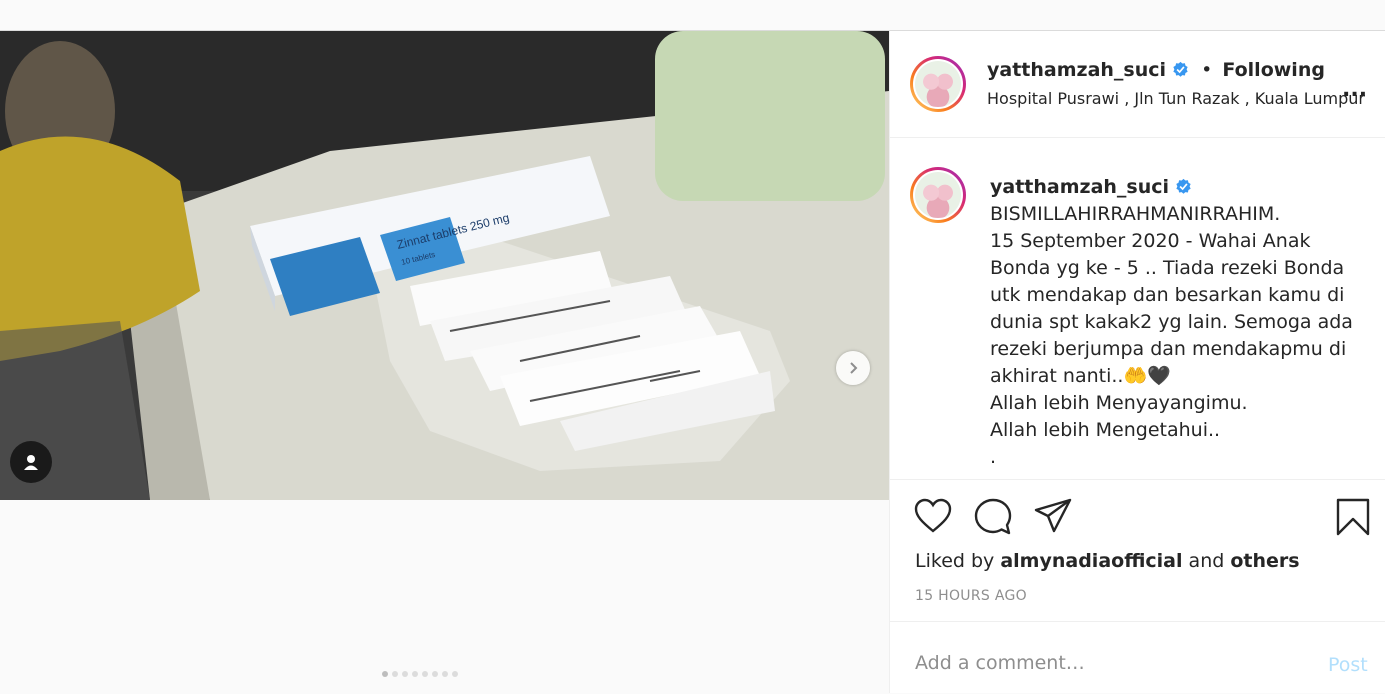 Image resolution: width=1385 pixels, height=694 pixels. What do you see at coordinates (692, 15) in the screenshot?
I see `top-navigation-bar` at bounding box center [692, 15].